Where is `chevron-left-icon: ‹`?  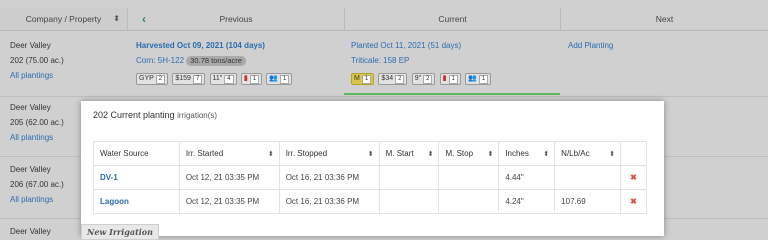 chevron-left-icon: ‹ is located at coordinates (144, 19).